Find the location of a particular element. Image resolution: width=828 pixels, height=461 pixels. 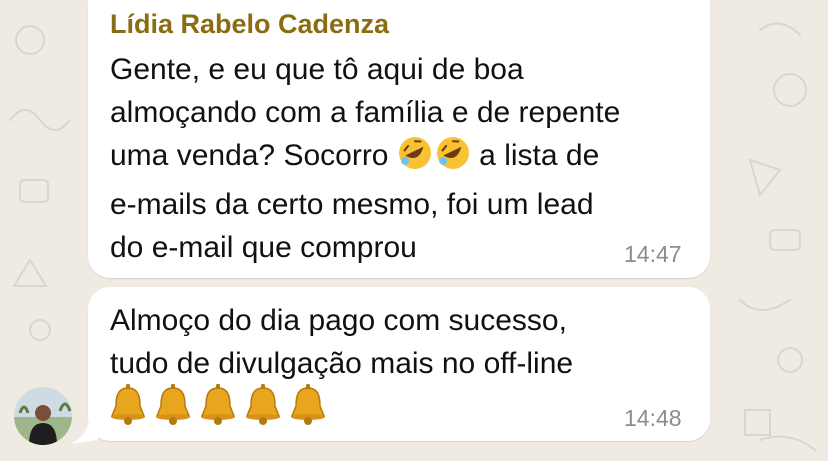

contact-avatar is located at coordinates (43, 416).